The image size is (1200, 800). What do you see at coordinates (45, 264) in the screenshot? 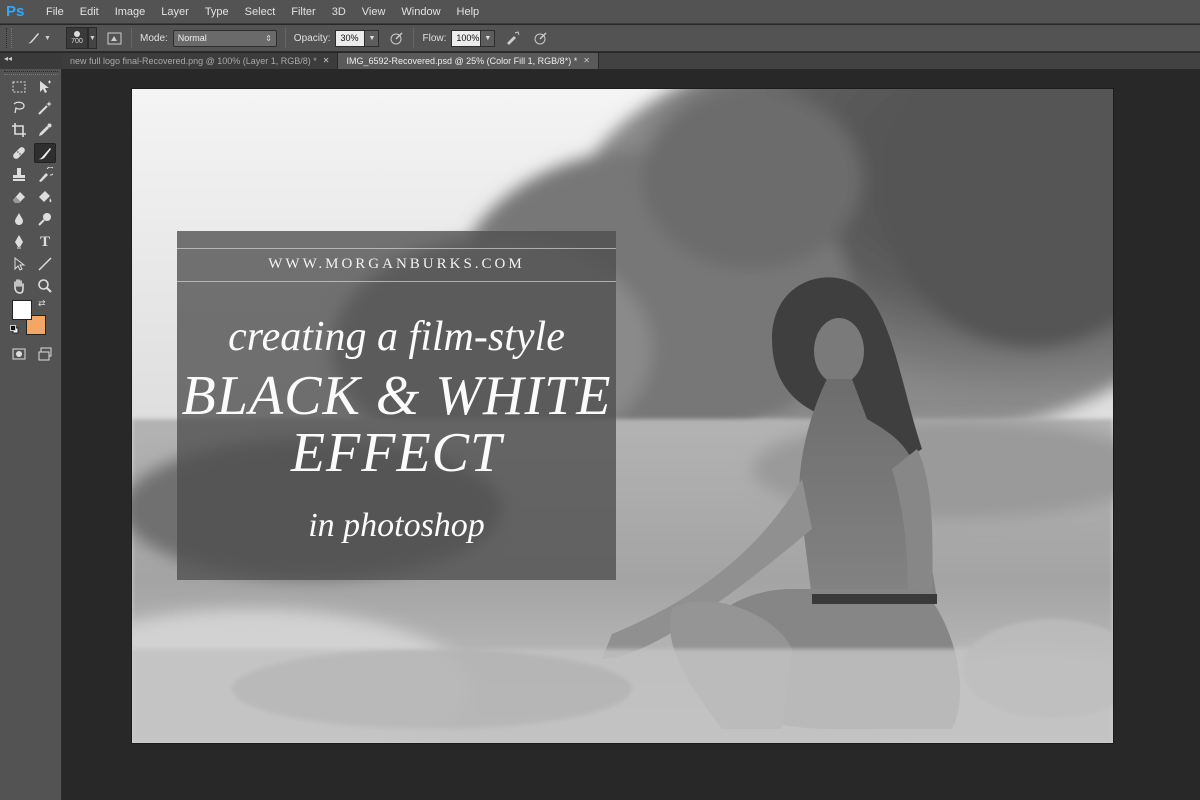
I see `line-icon` at bounding box center [45, 264].